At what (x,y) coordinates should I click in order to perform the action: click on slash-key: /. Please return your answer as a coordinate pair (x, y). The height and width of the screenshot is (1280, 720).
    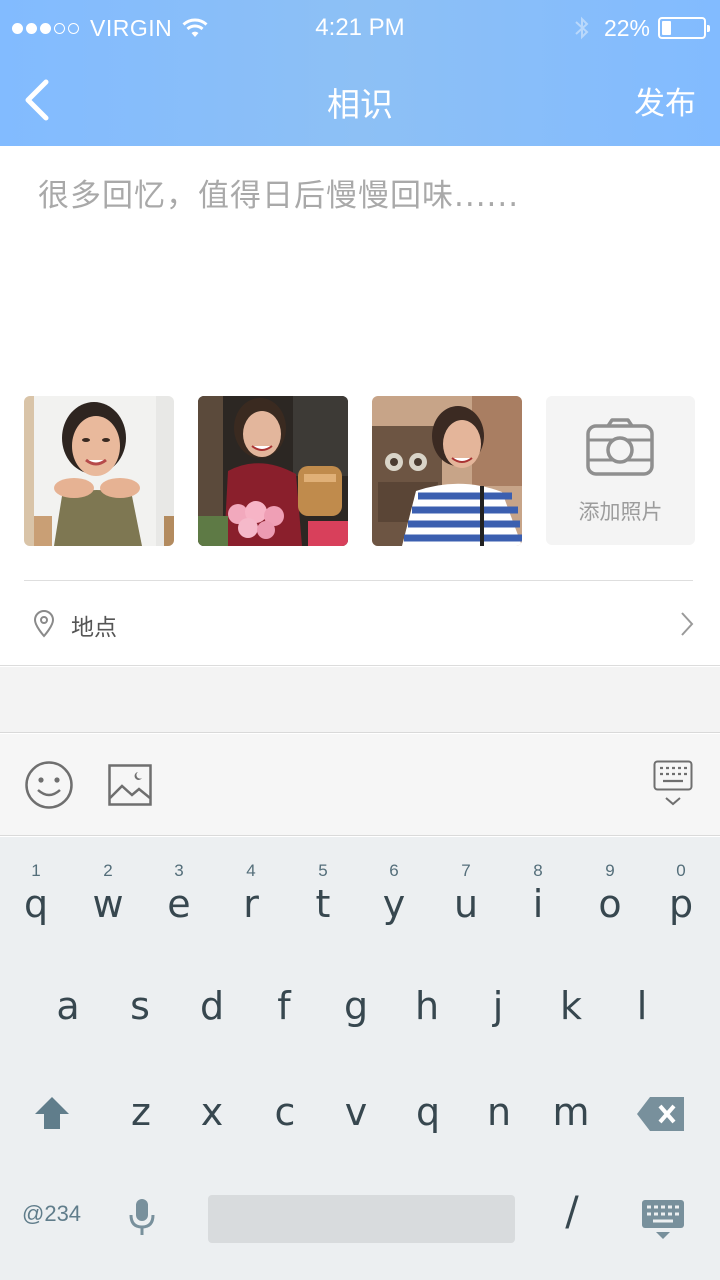
    Looking at the image, I should click on (572, 1212).